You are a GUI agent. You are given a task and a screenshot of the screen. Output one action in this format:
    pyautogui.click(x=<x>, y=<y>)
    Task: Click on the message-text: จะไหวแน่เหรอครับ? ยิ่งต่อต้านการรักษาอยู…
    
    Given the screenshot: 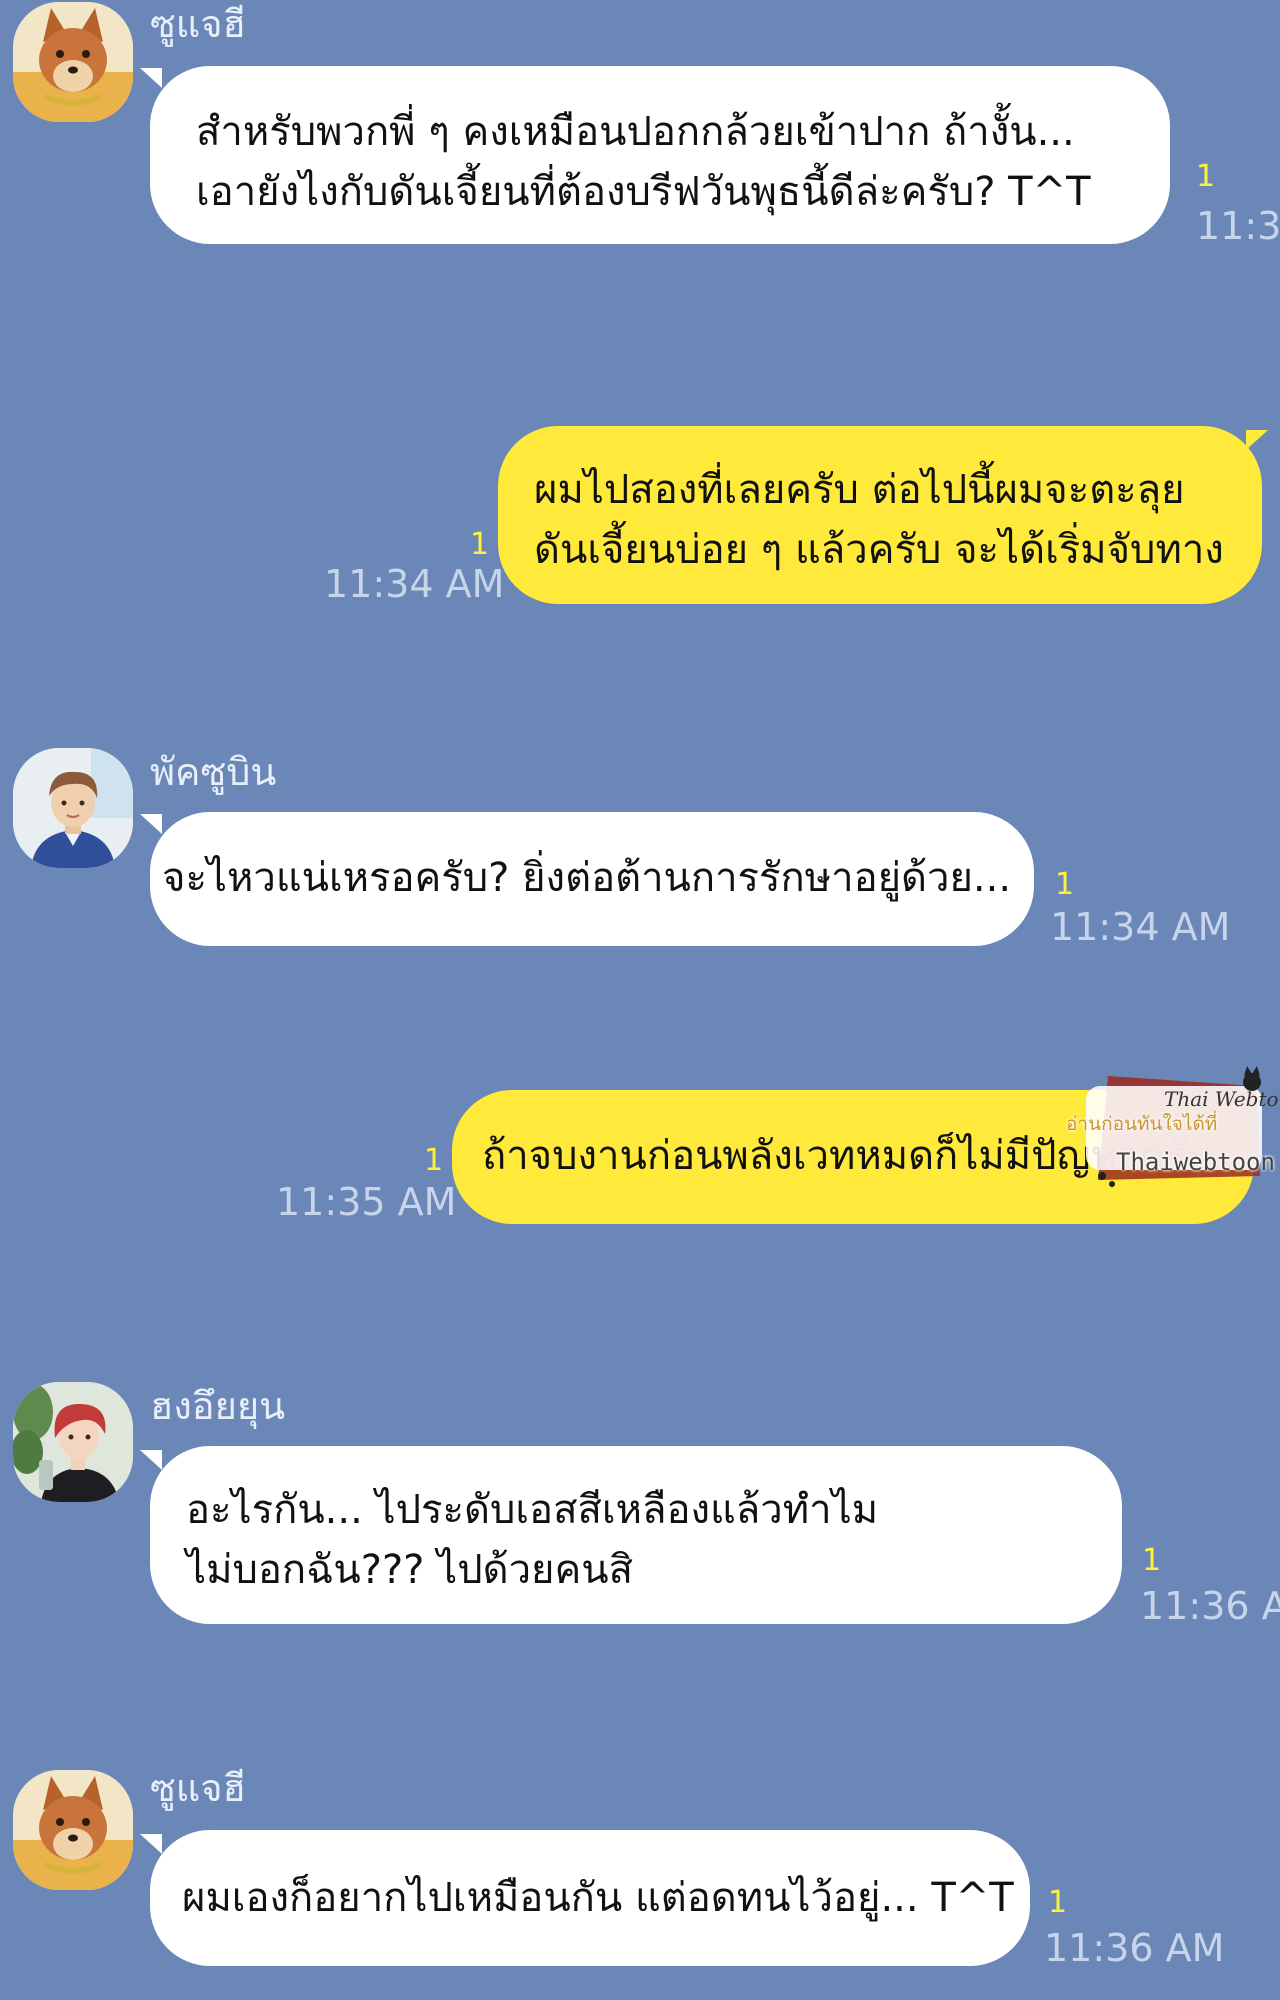 What is the action you would take?
    pyautogui.click(x=587, y=878)
    